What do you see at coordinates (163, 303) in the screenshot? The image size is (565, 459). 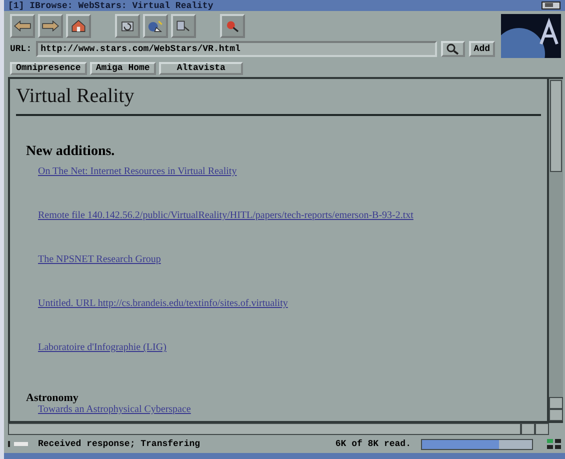 I see `link: Untitled. URL http://cs.brandeis.edu/textinfo/sites.of.virtuality` at bounding box center [163, 303].